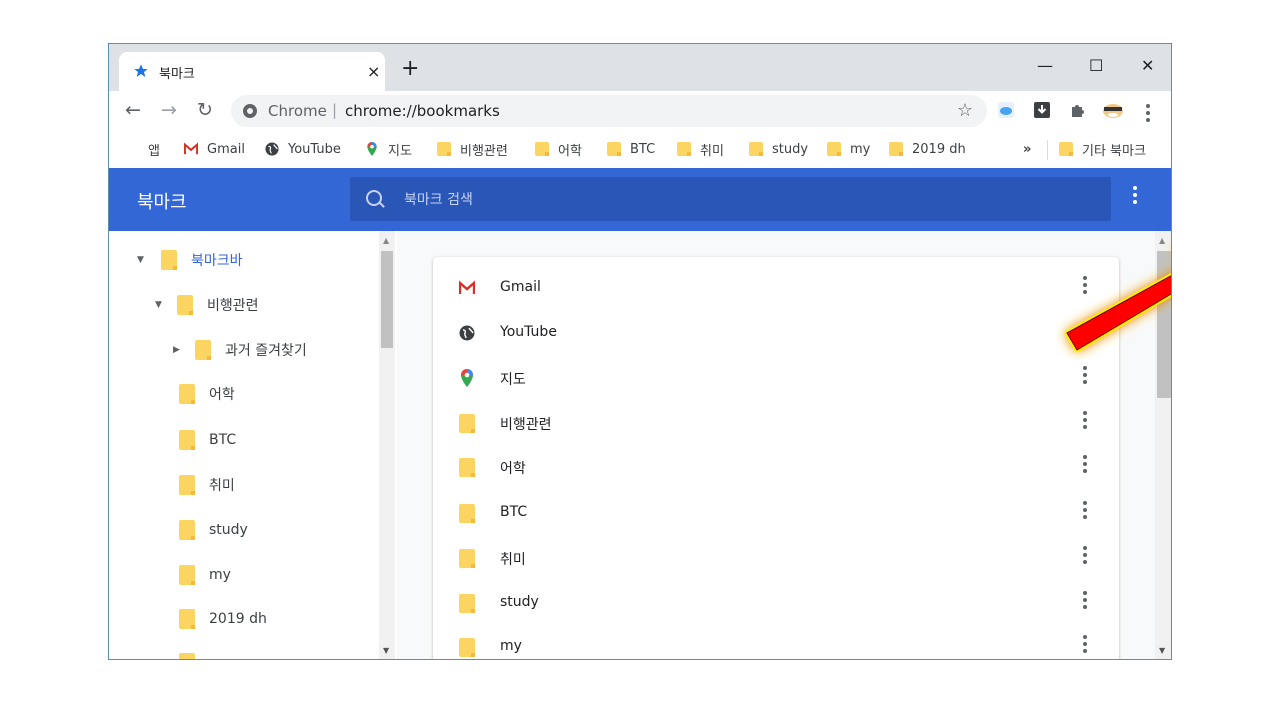 The image size is (1280, 720). Describe the element at coordinates (141, 70) in the screenshot. I see `star-icon` at that location.